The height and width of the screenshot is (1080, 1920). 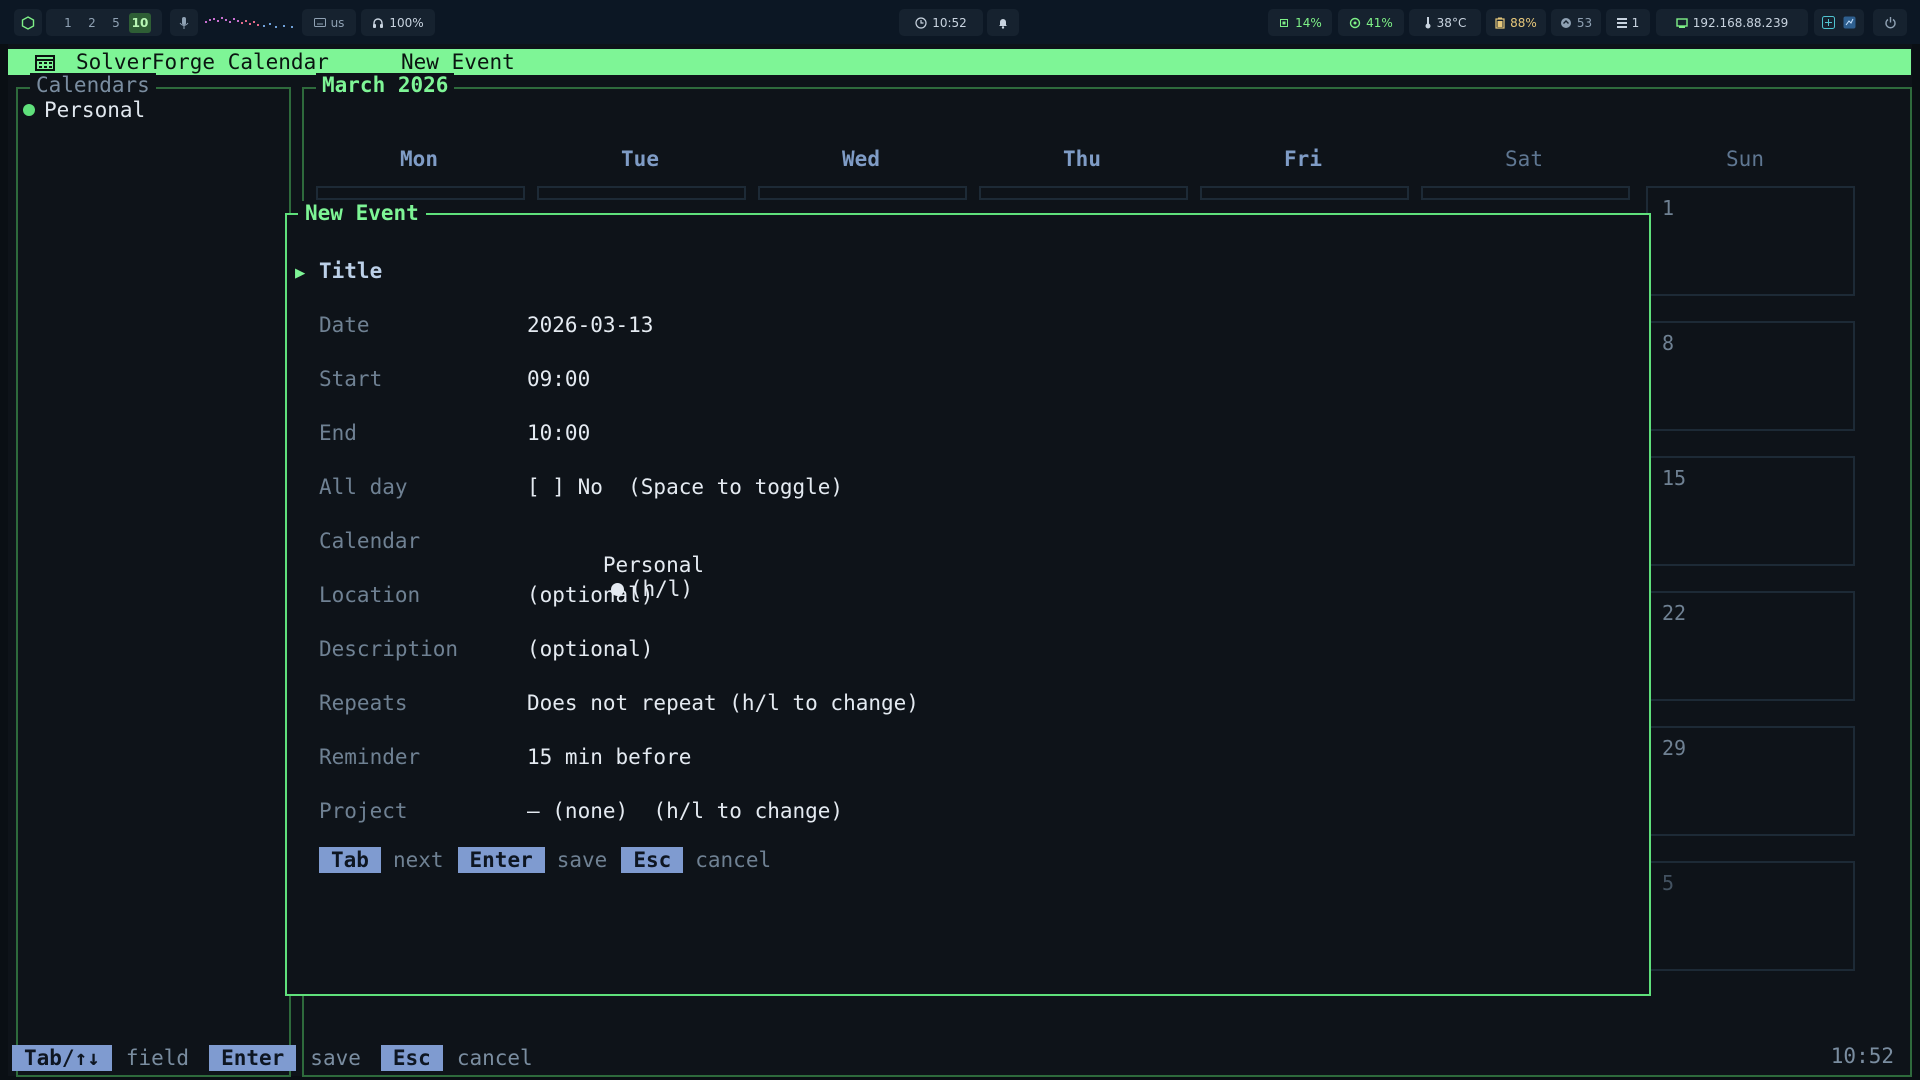 What do you see at coordinates (62, 1058) in the screenshot?
I see `field-nav-key: Tab/↑↓` at bounding box center [62, 1058].